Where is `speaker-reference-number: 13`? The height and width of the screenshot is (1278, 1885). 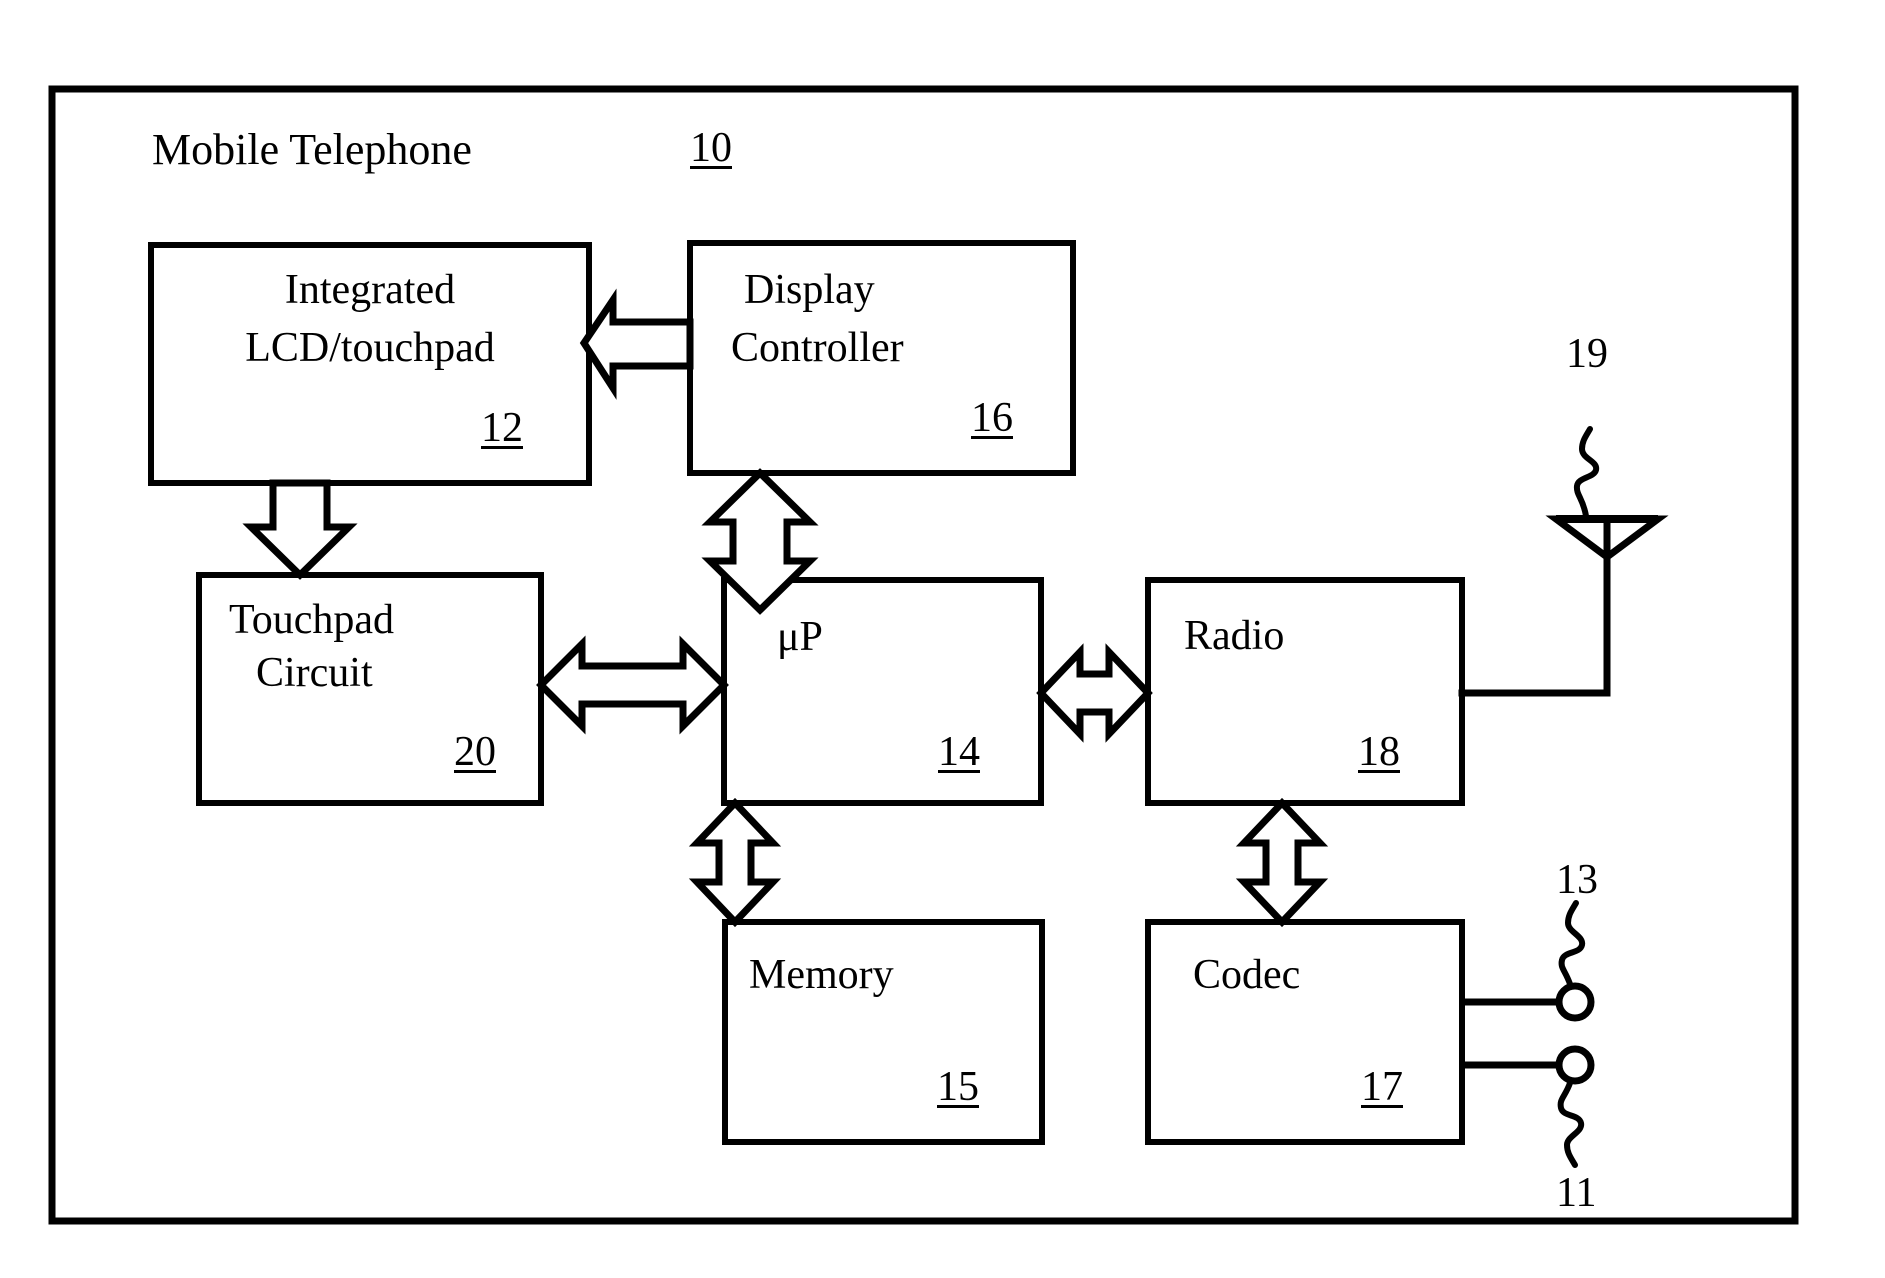 speaker-reference-number: 13 is located at coordinates (1577, 880).